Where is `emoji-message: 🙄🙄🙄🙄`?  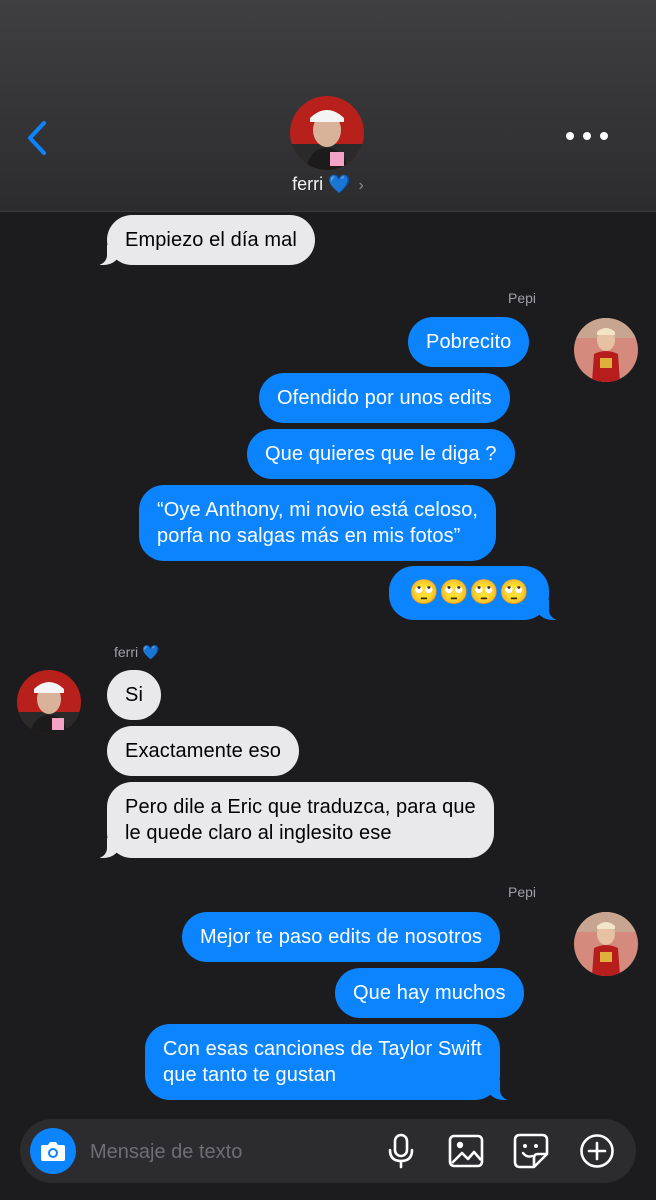 emoji-message: 🙄🙄🙄🙄 is located at coordinates (469, 592).